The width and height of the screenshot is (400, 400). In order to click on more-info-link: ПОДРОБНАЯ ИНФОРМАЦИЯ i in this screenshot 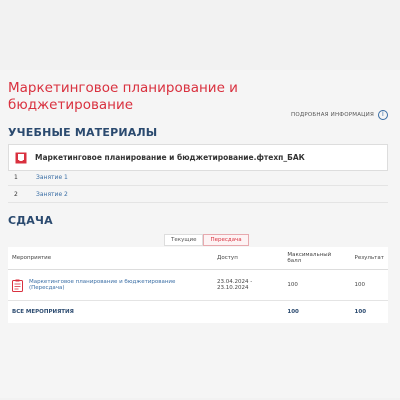, I will do `click(339, 115)`.